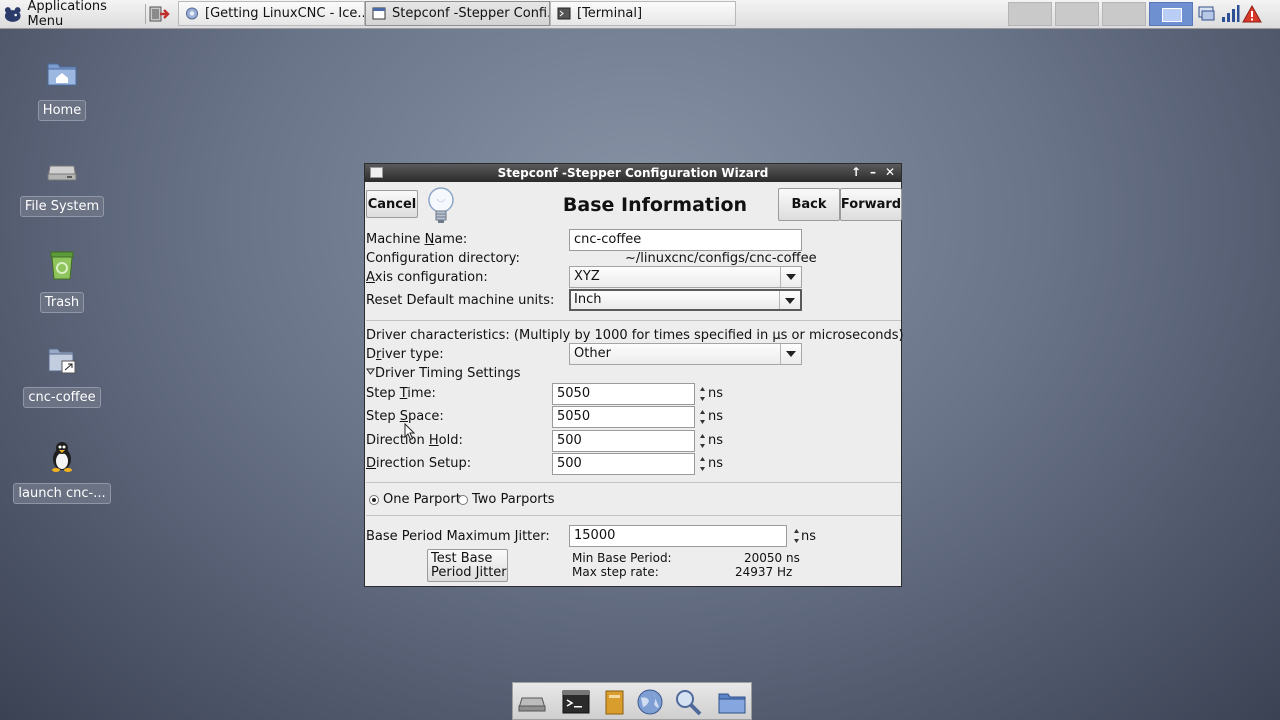  Describe the element at coordinates (159, 14) in the screenshot. I see `logout-icon` at that location.